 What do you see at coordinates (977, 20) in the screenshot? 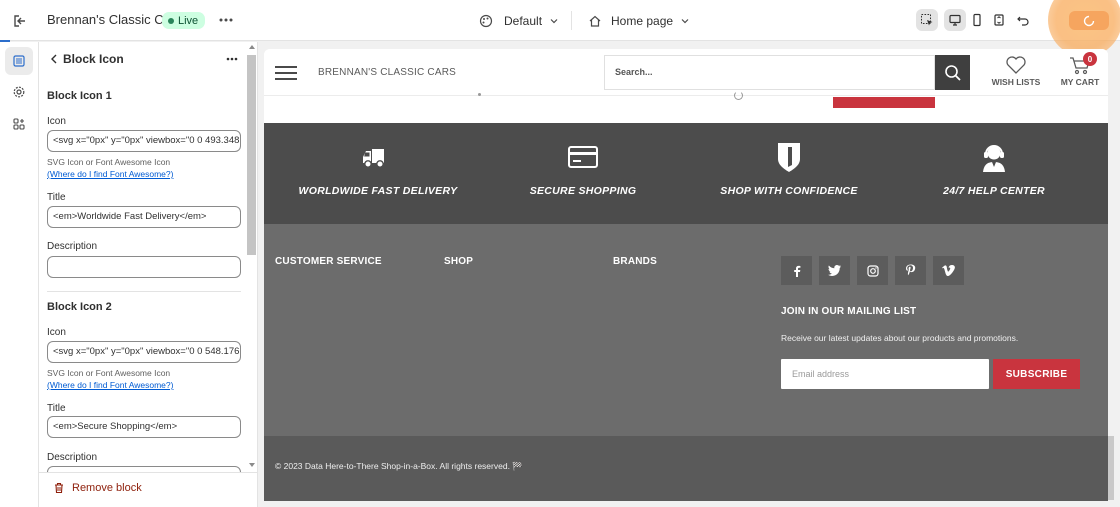
I see `mobile-view-icon` at bounding box center [977, 20].